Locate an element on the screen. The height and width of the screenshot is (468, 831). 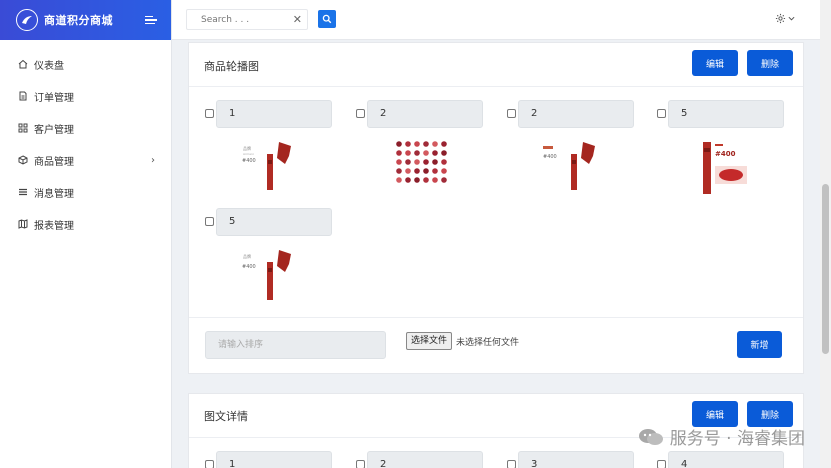
brand-title: 商道积分商城 is located at coordinates (78, 20).